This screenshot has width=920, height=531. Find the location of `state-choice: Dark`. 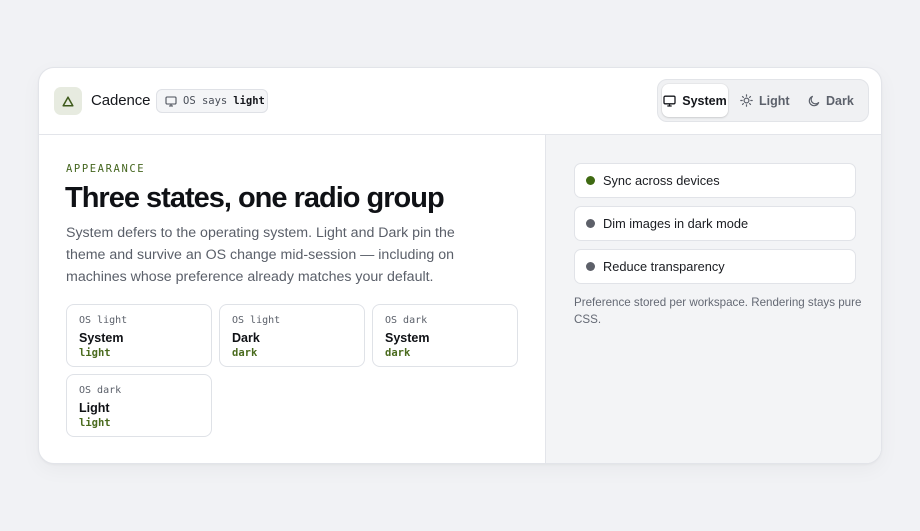

state-choice: Dark is located at coordinates (246, 338).